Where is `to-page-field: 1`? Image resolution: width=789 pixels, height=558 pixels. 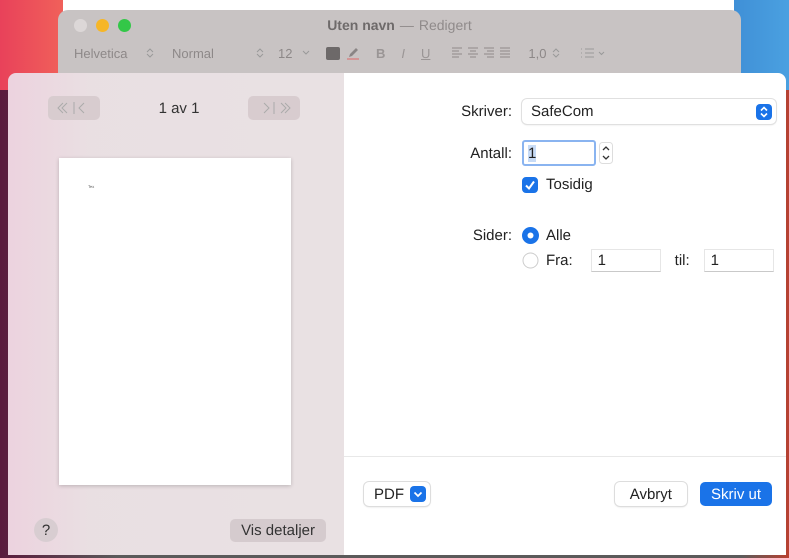 to-page-field: 1 is located at coordinates (739, 260).